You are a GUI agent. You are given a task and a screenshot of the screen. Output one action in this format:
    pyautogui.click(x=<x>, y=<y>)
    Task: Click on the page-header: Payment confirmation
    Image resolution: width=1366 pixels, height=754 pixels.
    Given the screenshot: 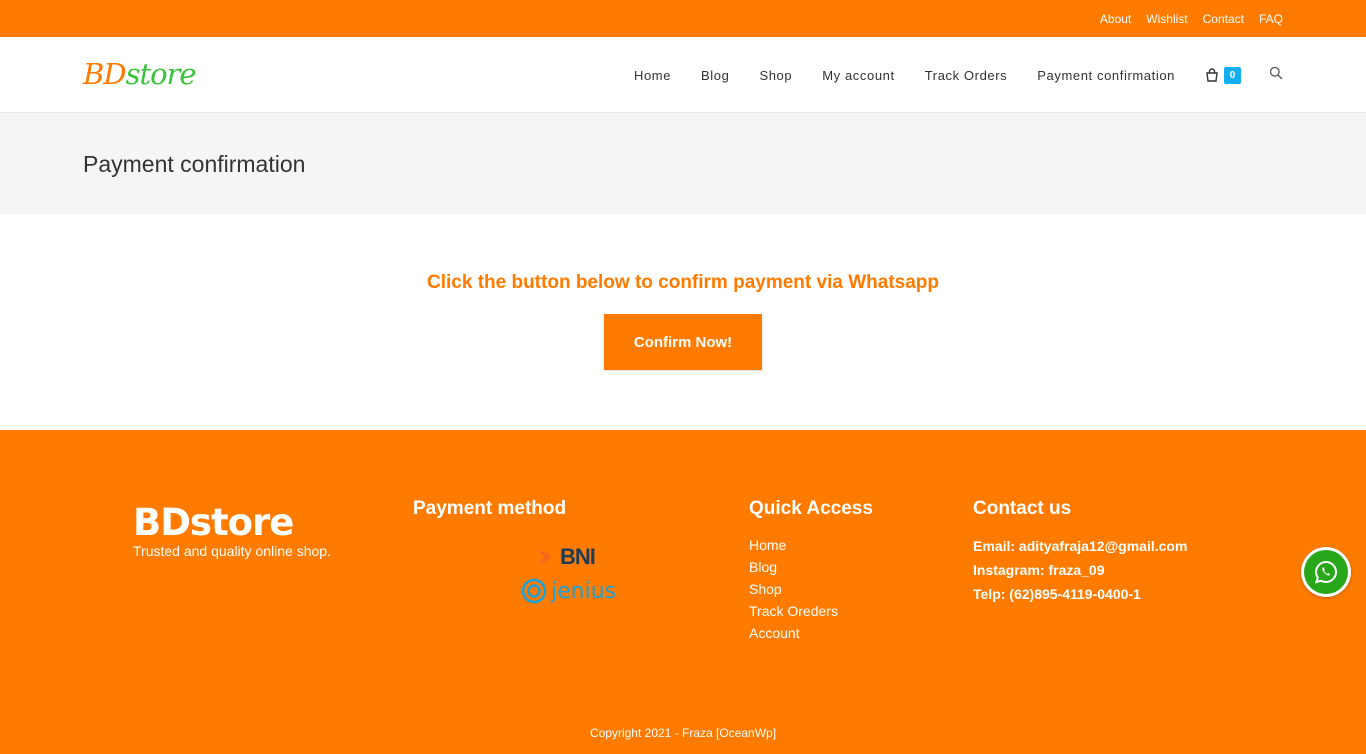 What is the action you would take?
    pyautogui.click(x=683, y=163)
    